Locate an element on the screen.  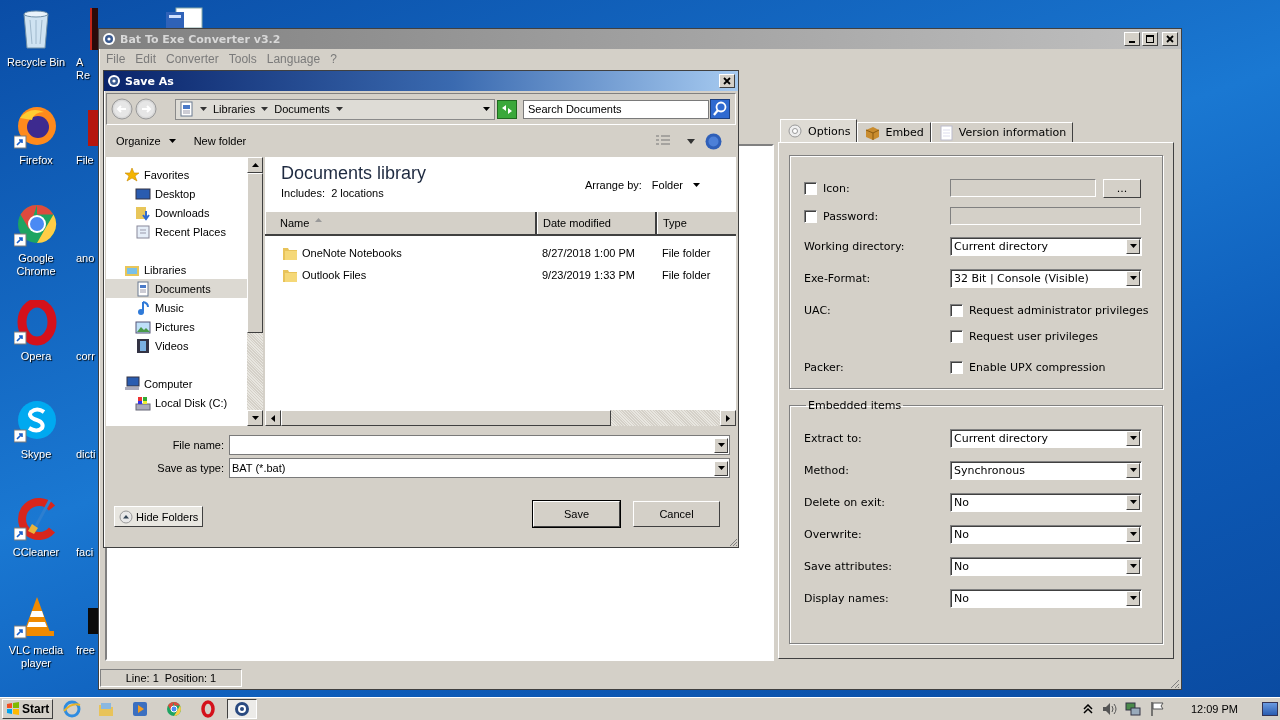
scroll-up-icon is located at coordinates (255, 165).